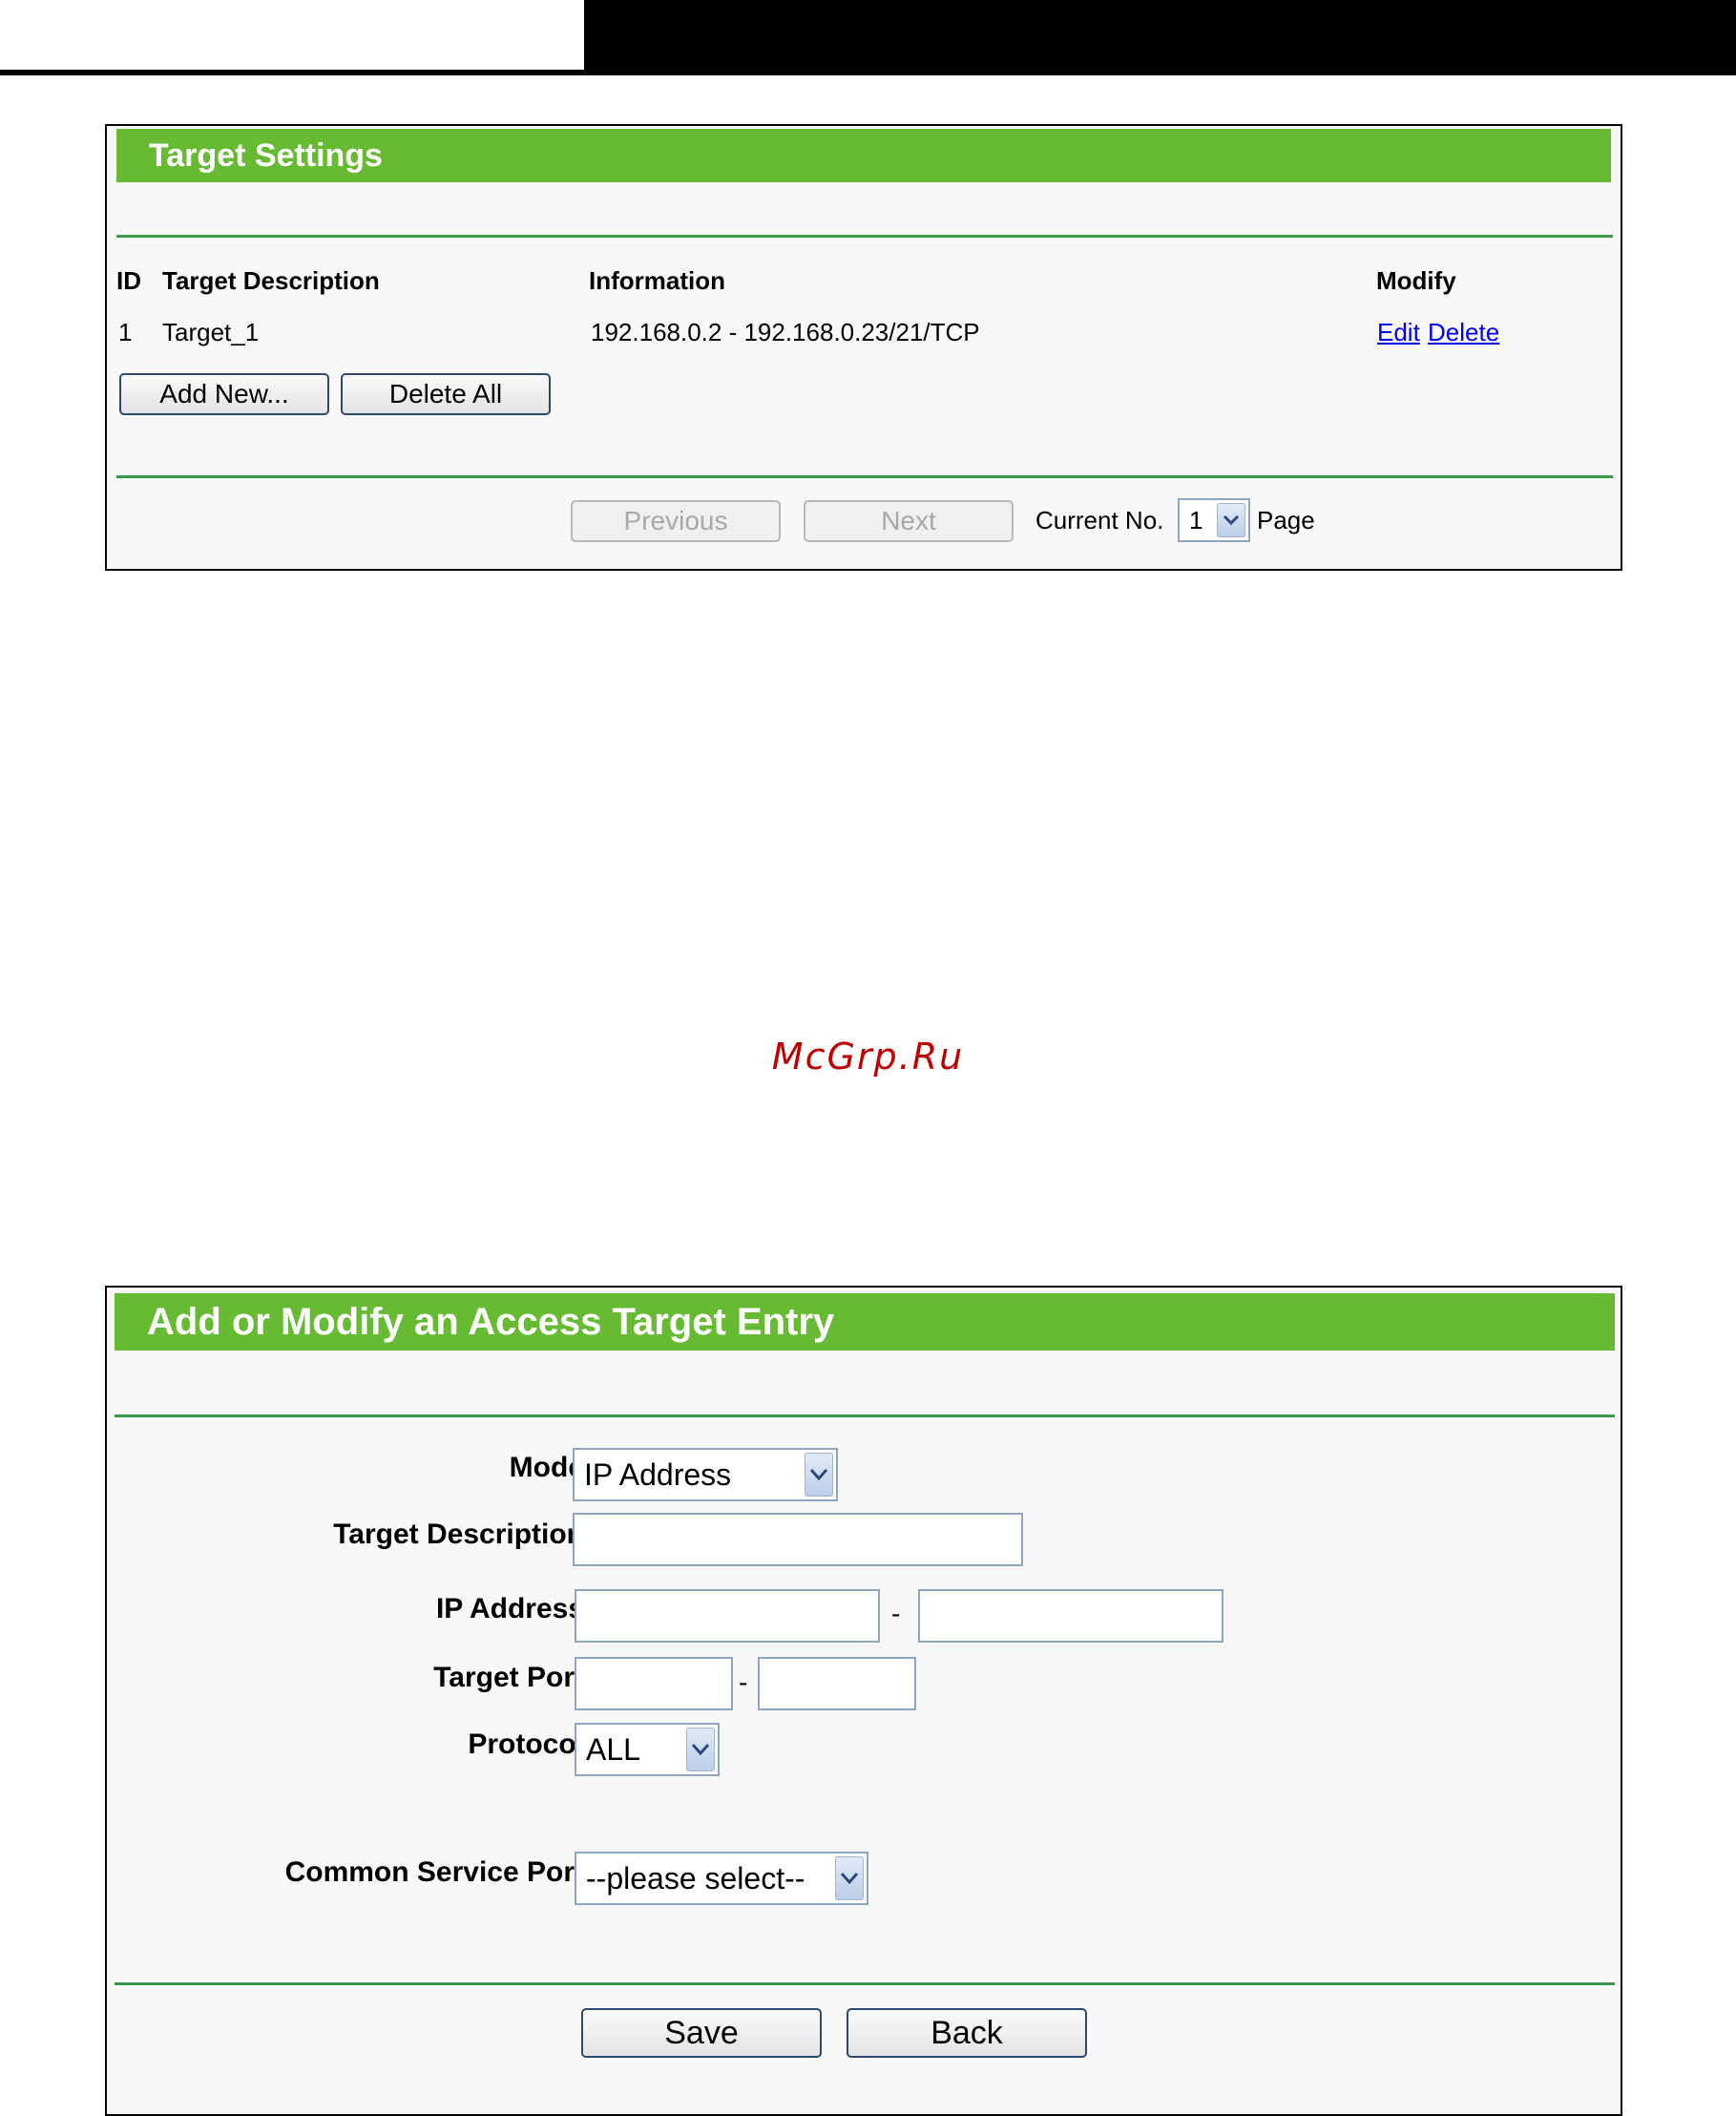  Describe the element at coordinates (863, 155) in the screenshot. I see `target-settings-title: Target Settings` at that location.